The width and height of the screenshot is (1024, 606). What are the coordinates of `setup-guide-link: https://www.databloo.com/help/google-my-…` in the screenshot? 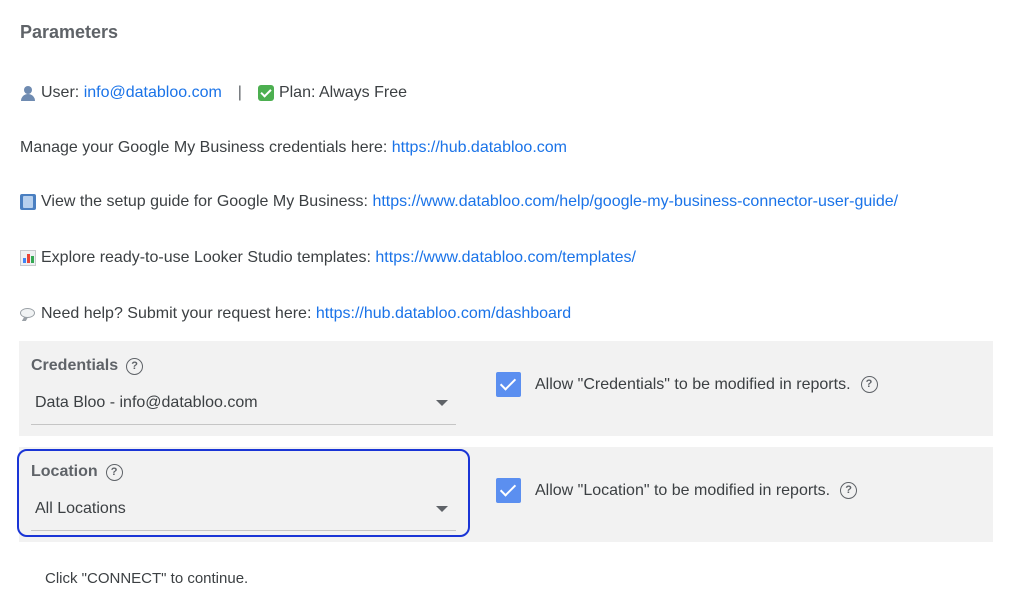 It's located at (635, 202).